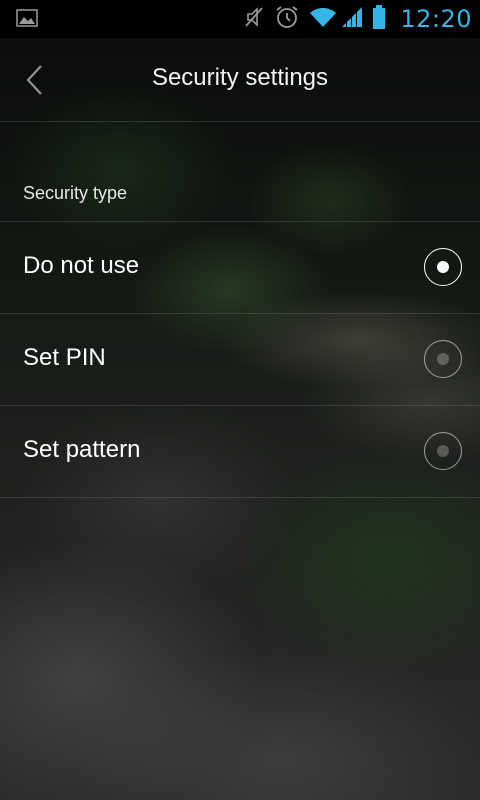  What do you see at coordinates (81, 265) in the screenshot?
I see `option-label: Do not use` at bounding box center [81, 265].